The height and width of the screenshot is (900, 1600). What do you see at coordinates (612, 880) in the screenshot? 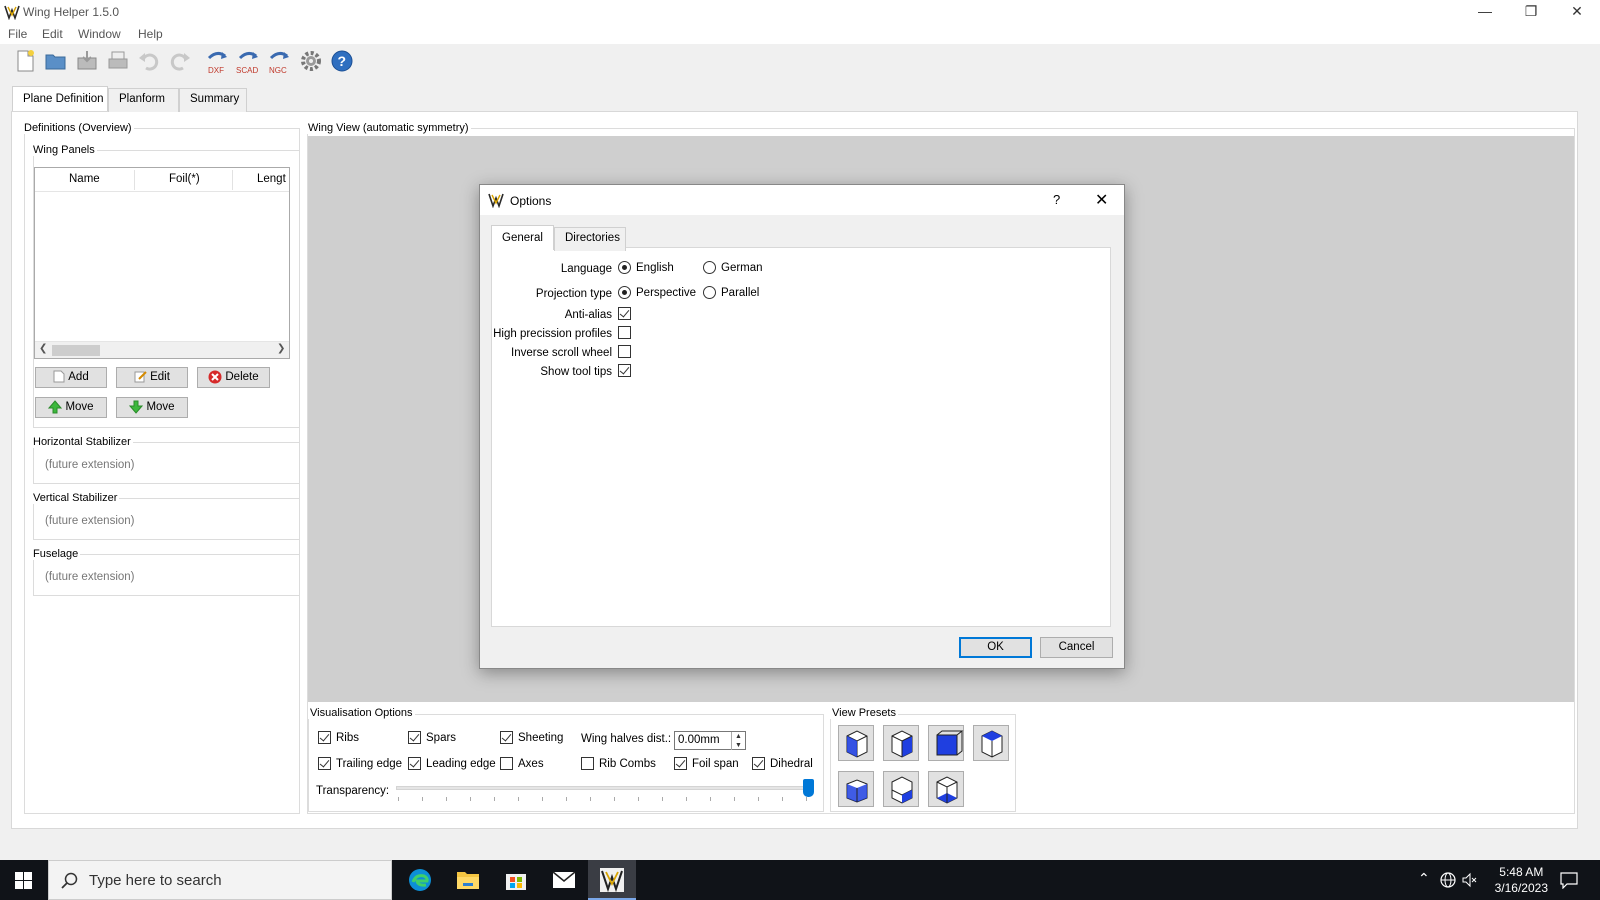
I see `wing-helper-taskbar-icon` at bounding box center [612, 880].